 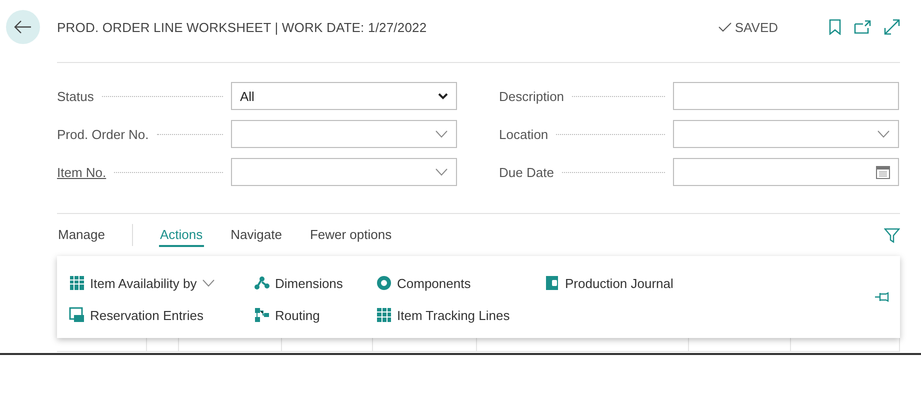 What do you see at coordinates (77, 283) in the screenshot?
I see `calendar-grid-icon` at bounding box center [77, 283].